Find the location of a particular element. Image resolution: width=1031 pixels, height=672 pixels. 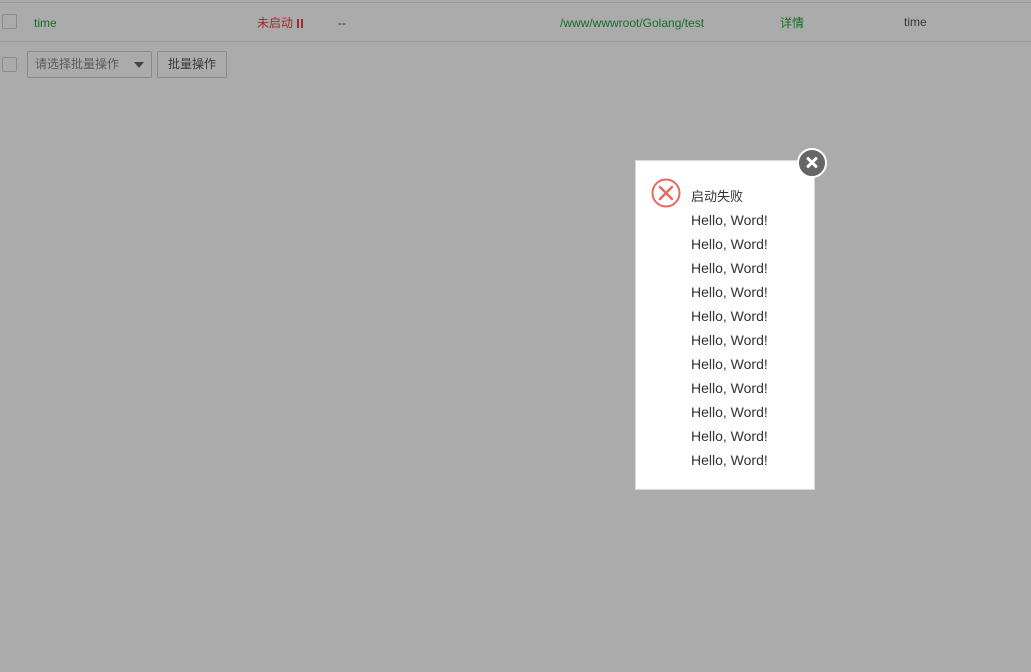

dialog-title: 启动失败 is located at coordinates (717, 196).